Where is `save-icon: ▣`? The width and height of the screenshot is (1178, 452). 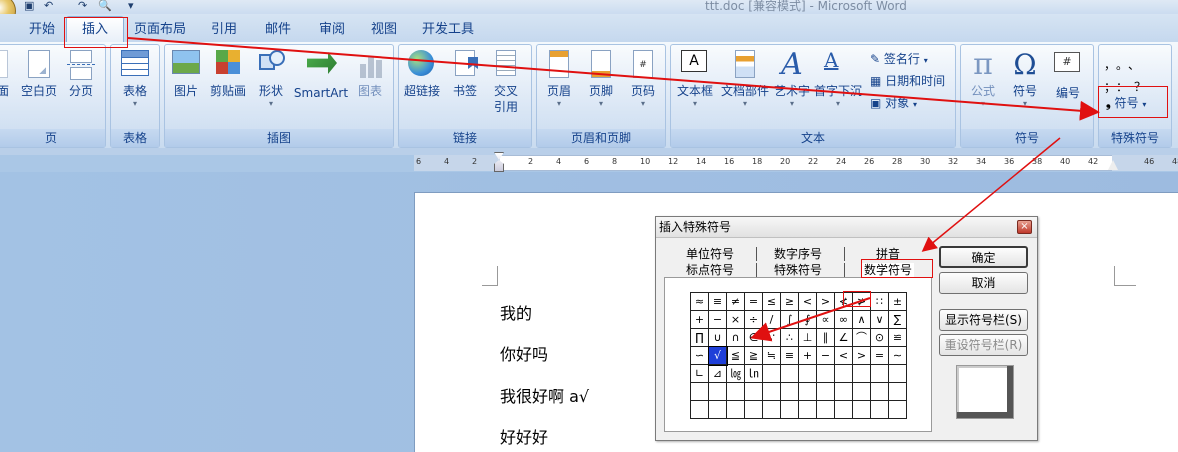 save-icon: ▣ is located at coordinates (29, 6).